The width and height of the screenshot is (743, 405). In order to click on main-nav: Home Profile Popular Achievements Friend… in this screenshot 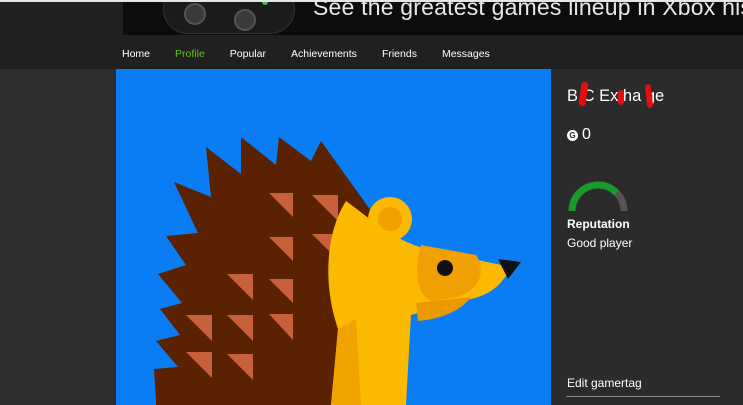, I will do `click(306, 55)`.